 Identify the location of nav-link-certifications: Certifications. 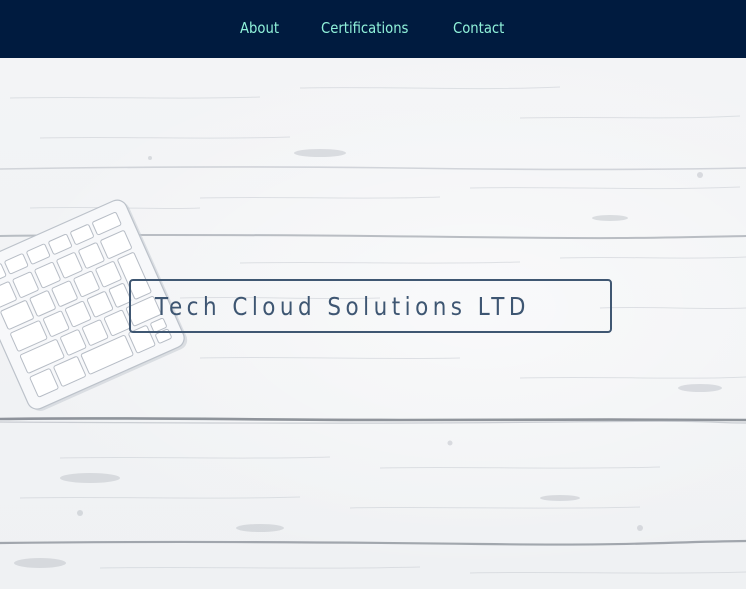
(364, 28).